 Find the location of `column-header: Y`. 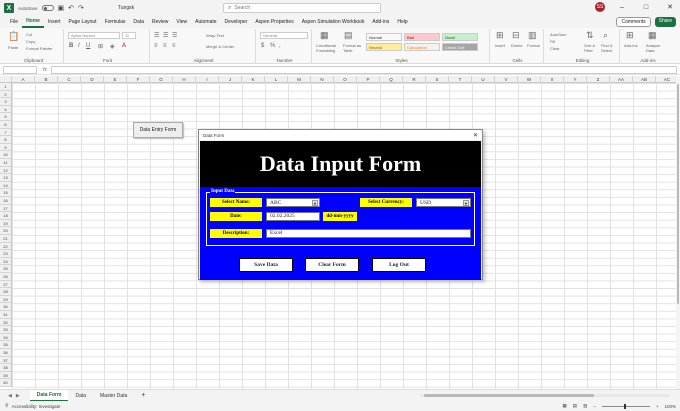

column-header: Y is located at coordinates (575, 79).